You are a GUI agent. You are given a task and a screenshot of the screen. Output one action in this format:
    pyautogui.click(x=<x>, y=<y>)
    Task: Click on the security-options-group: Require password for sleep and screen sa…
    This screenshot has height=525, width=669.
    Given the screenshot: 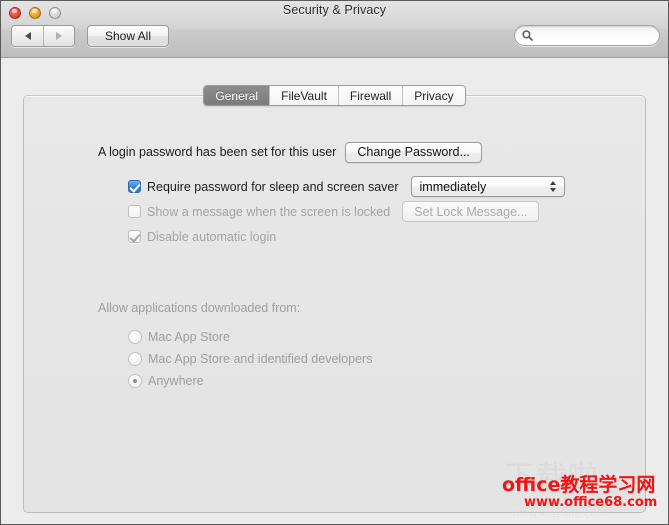 What is the action you would take?
    pyautogui.click(x=386, y=211)
    